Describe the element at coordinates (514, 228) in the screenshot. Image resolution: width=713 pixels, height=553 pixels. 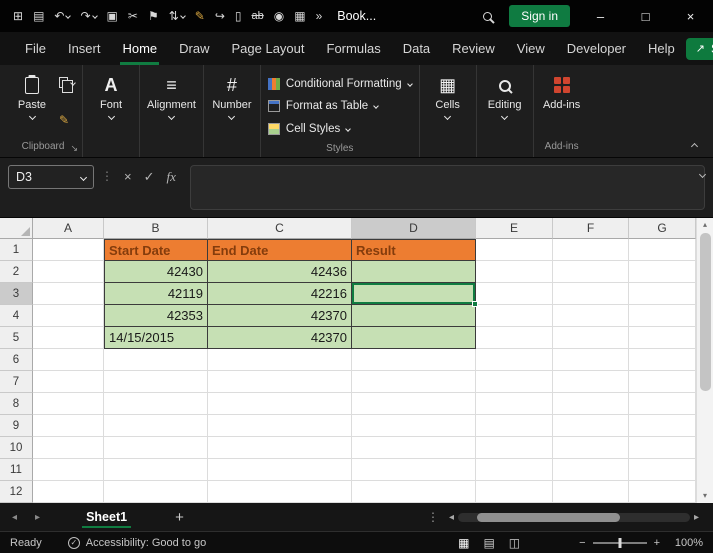
I see `column-header-E: E` at that location.